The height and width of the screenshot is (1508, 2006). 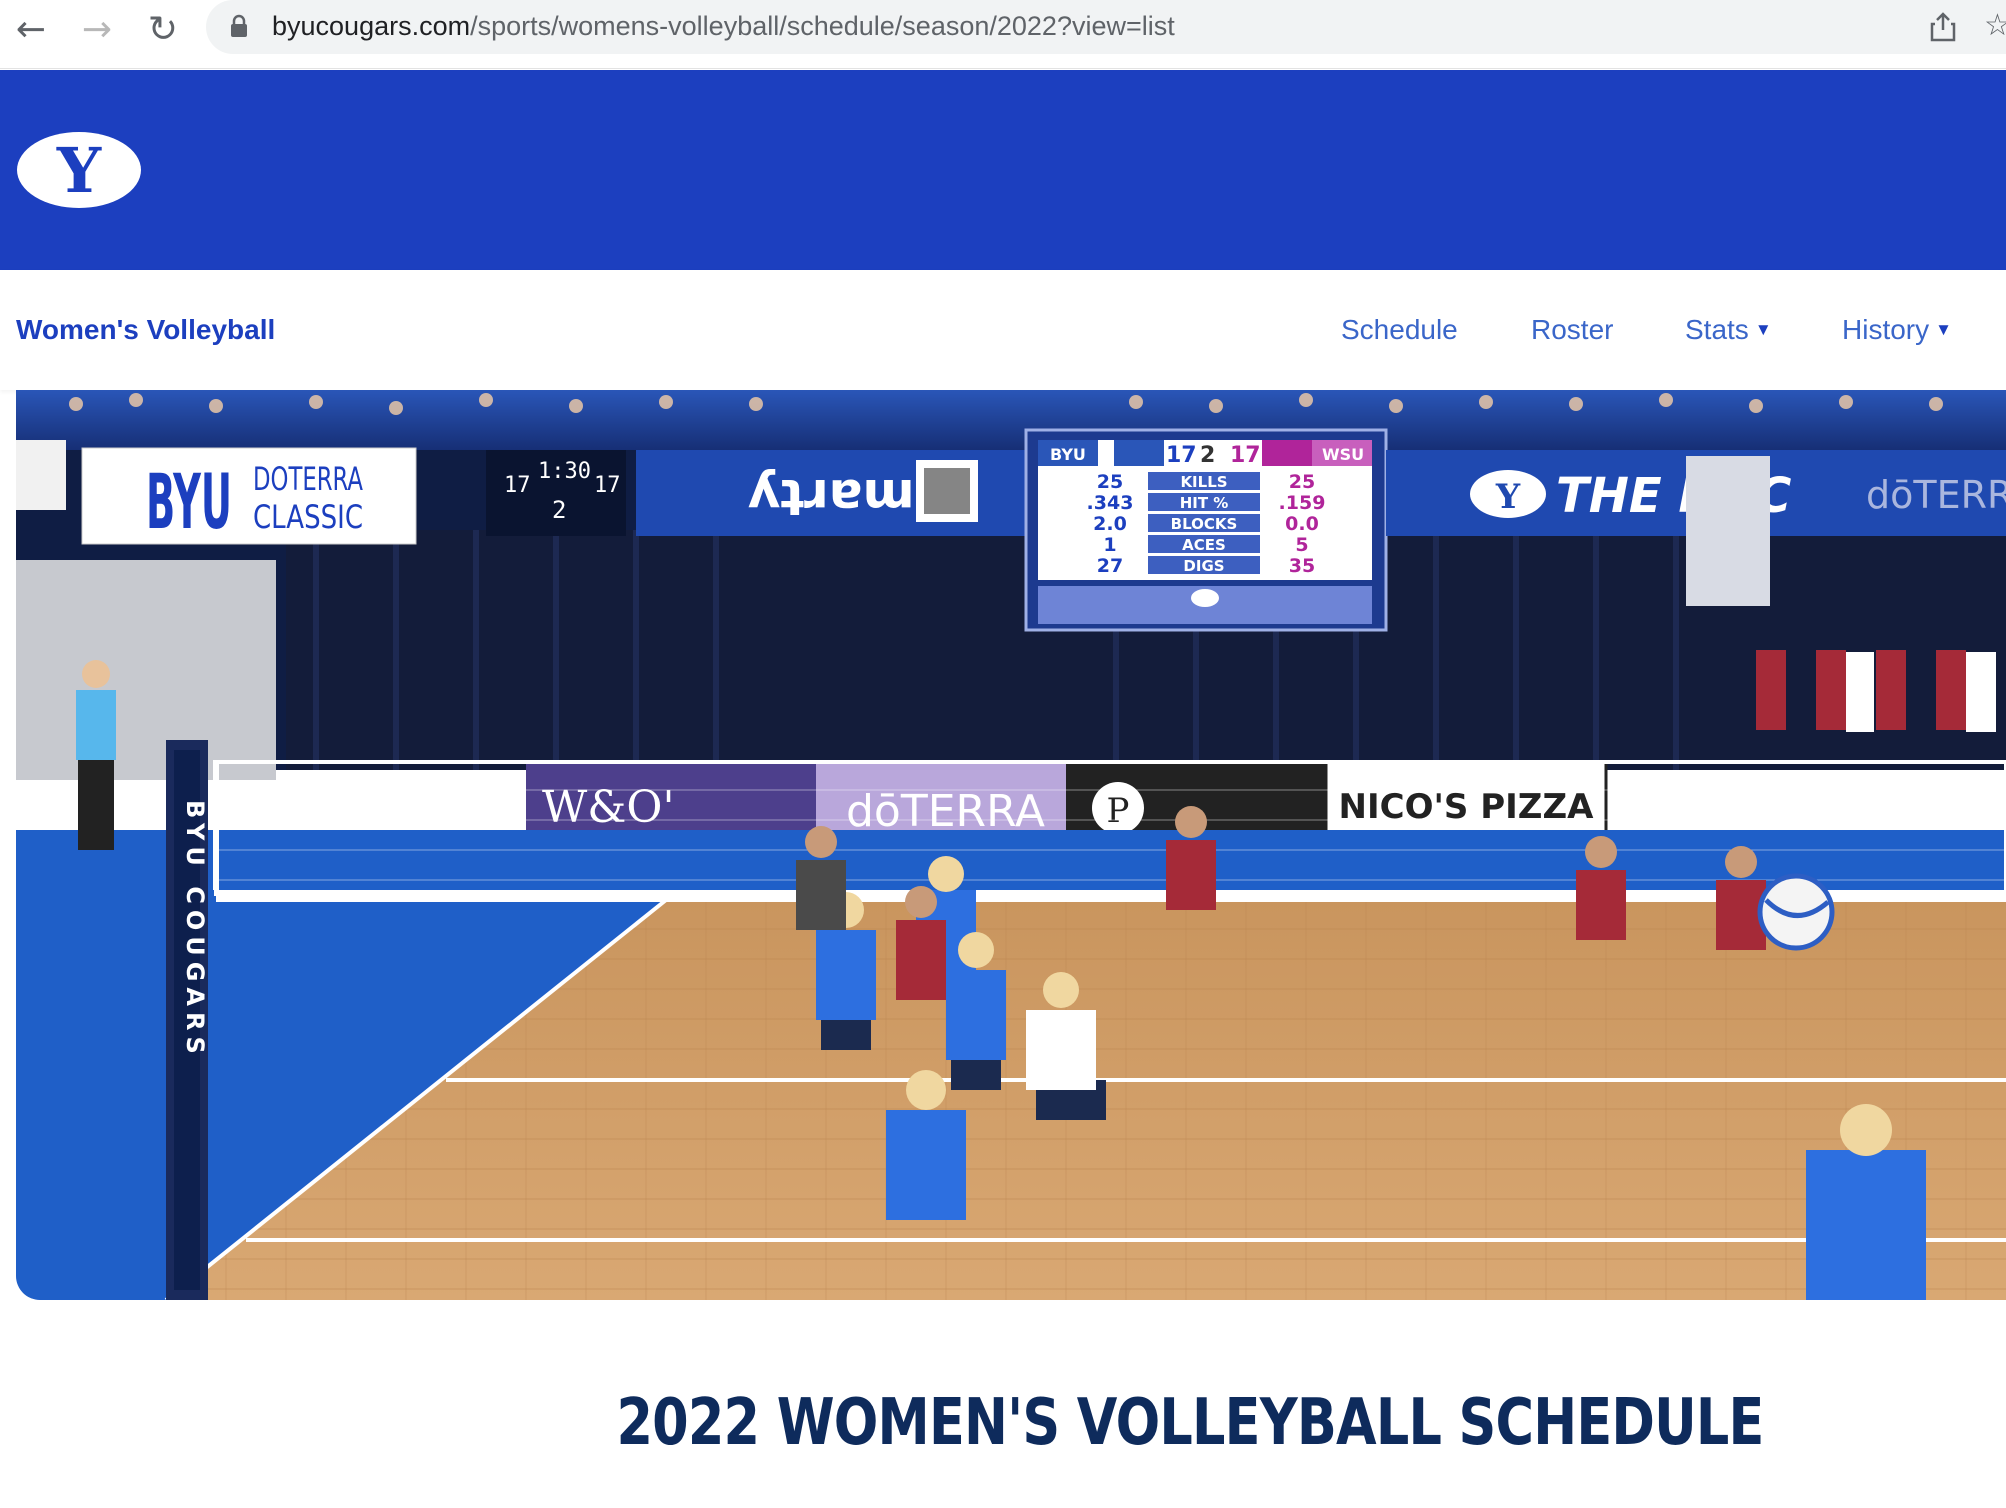 I want to click on nav-roster-label: Roster, so click(x=1572, y=329).